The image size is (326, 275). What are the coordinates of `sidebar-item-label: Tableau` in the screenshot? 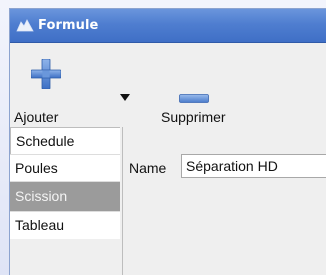 It's located at (40, 225).